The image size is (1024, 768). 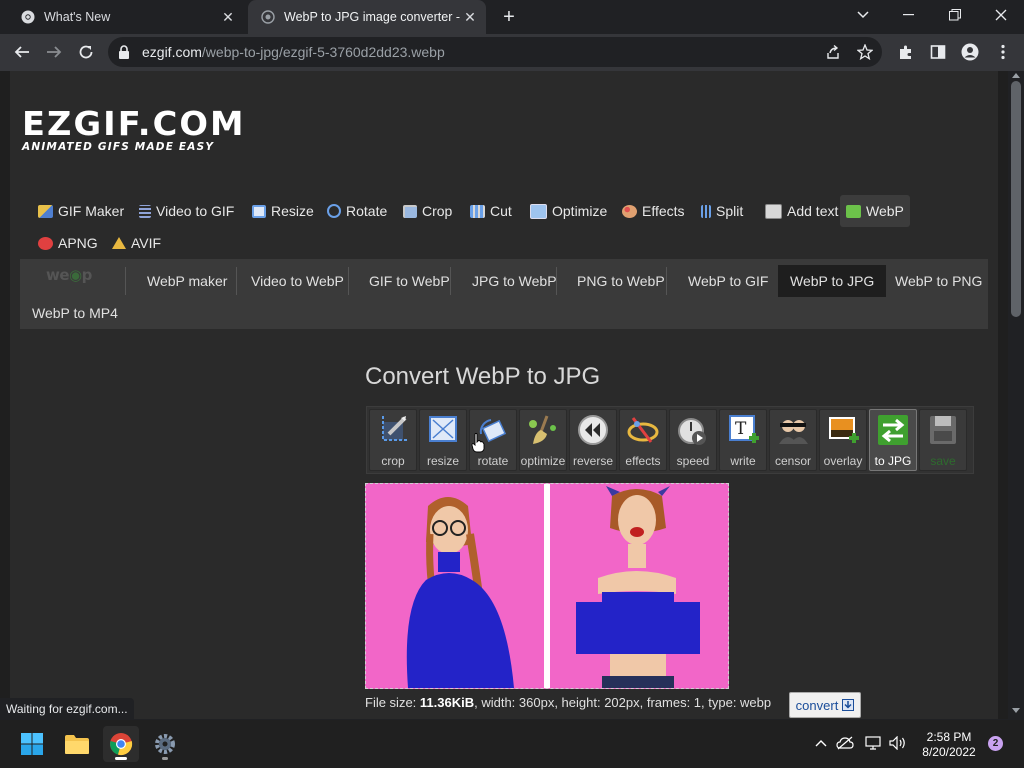 What do you see at coordinates (863, 15) in the screenshot?
I see `tab-search-icon` at bounding box center [863, 15].